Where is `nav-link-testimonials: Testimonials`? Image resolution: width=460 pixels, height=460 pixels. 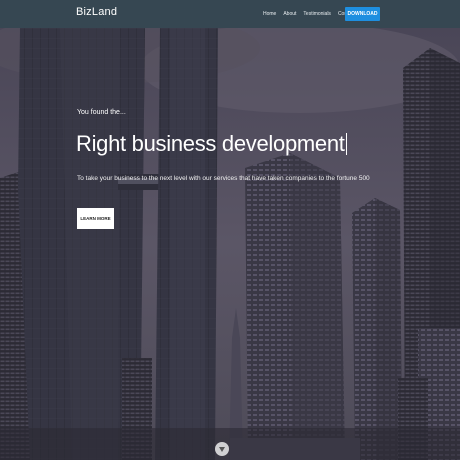 nav-link-testimonials: Testimonials is located at coordinates (317, 14).